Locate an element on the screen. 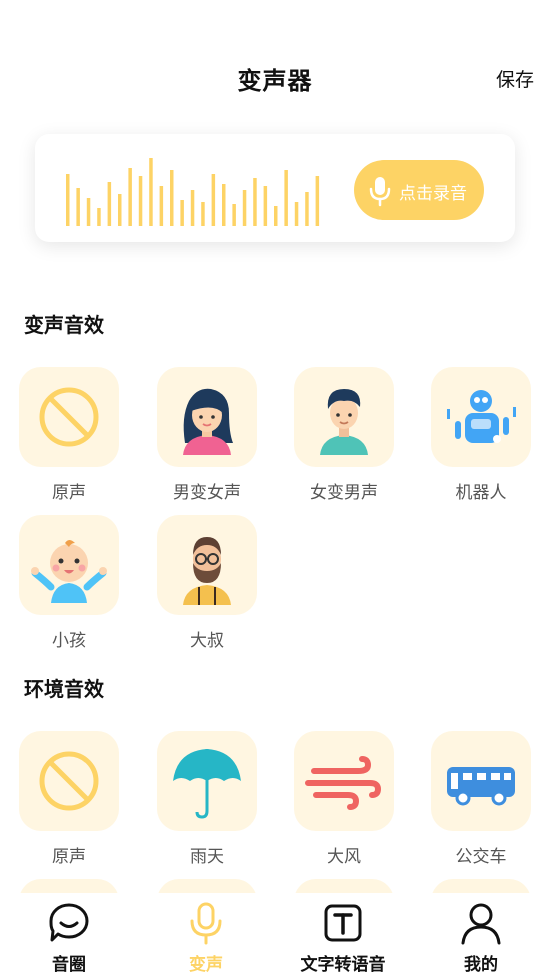 This screenshot has width=550, height=979. section-title-voice-effects: 变声音效 is located at coordinates (64, 325).